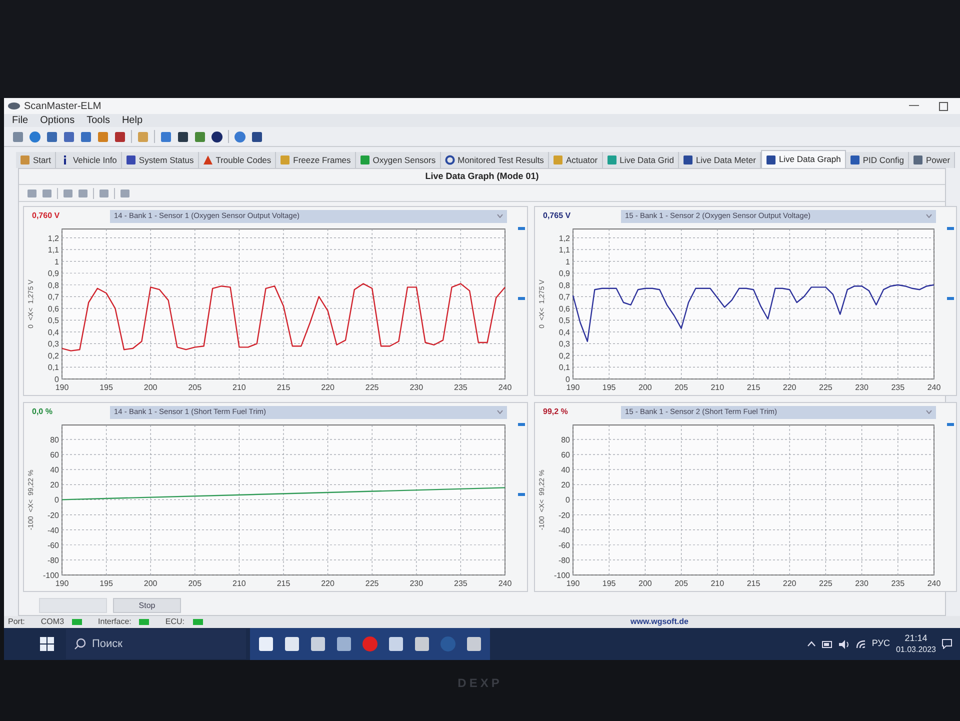 The width and height of the screenshot is (960, 721). Describe the element at coordinates (20, 120) in the screenshot. I see `menu-item: File` at that location.